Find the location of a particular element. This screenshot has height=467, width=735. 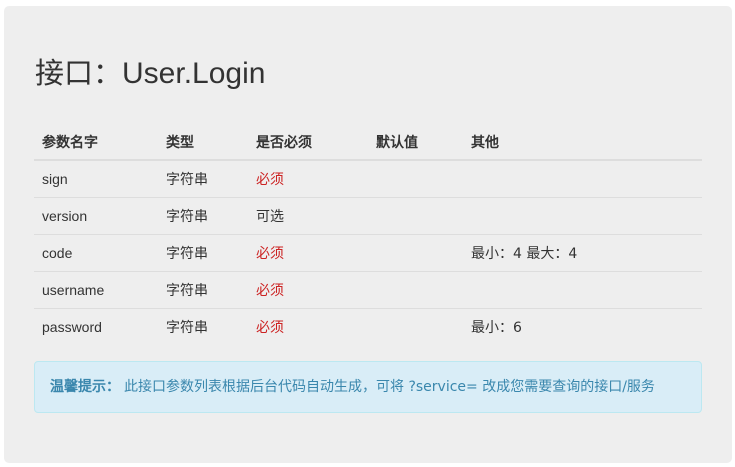

table-row: password 字符串 必须 最小：6 is located at coordinates (368, 326).